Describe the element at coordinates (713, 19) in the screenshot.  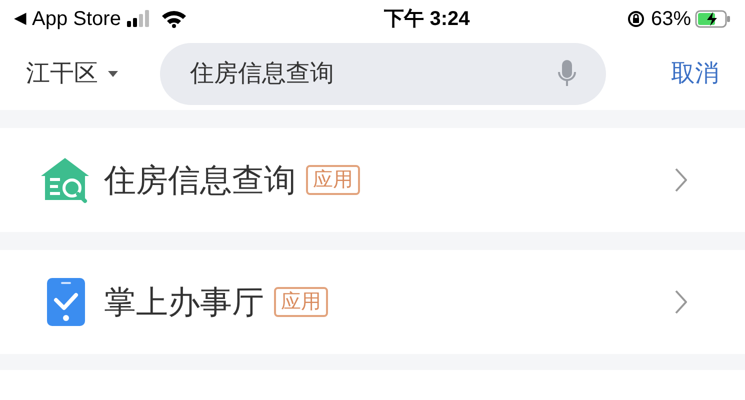
I see `battery-charging-icon` at that location.